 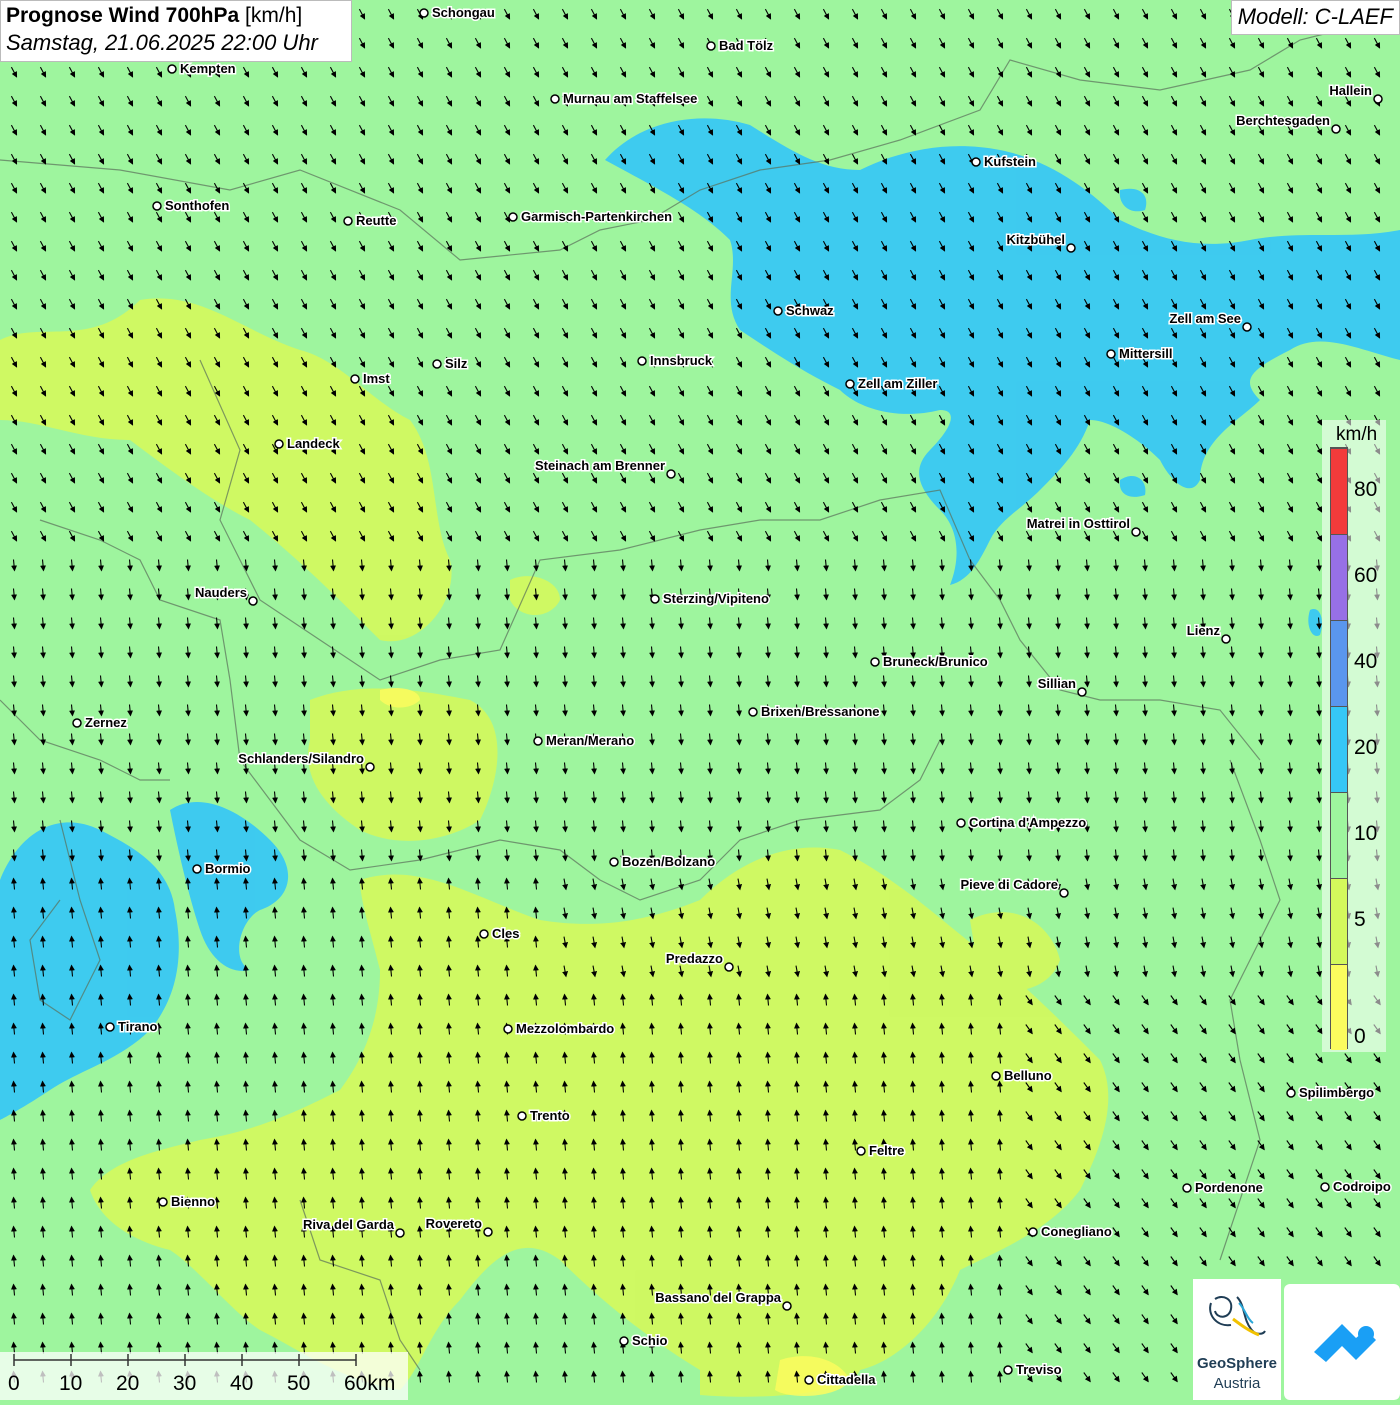 I want to click on city-name: Innsbruck, so click(x=681, y=360).